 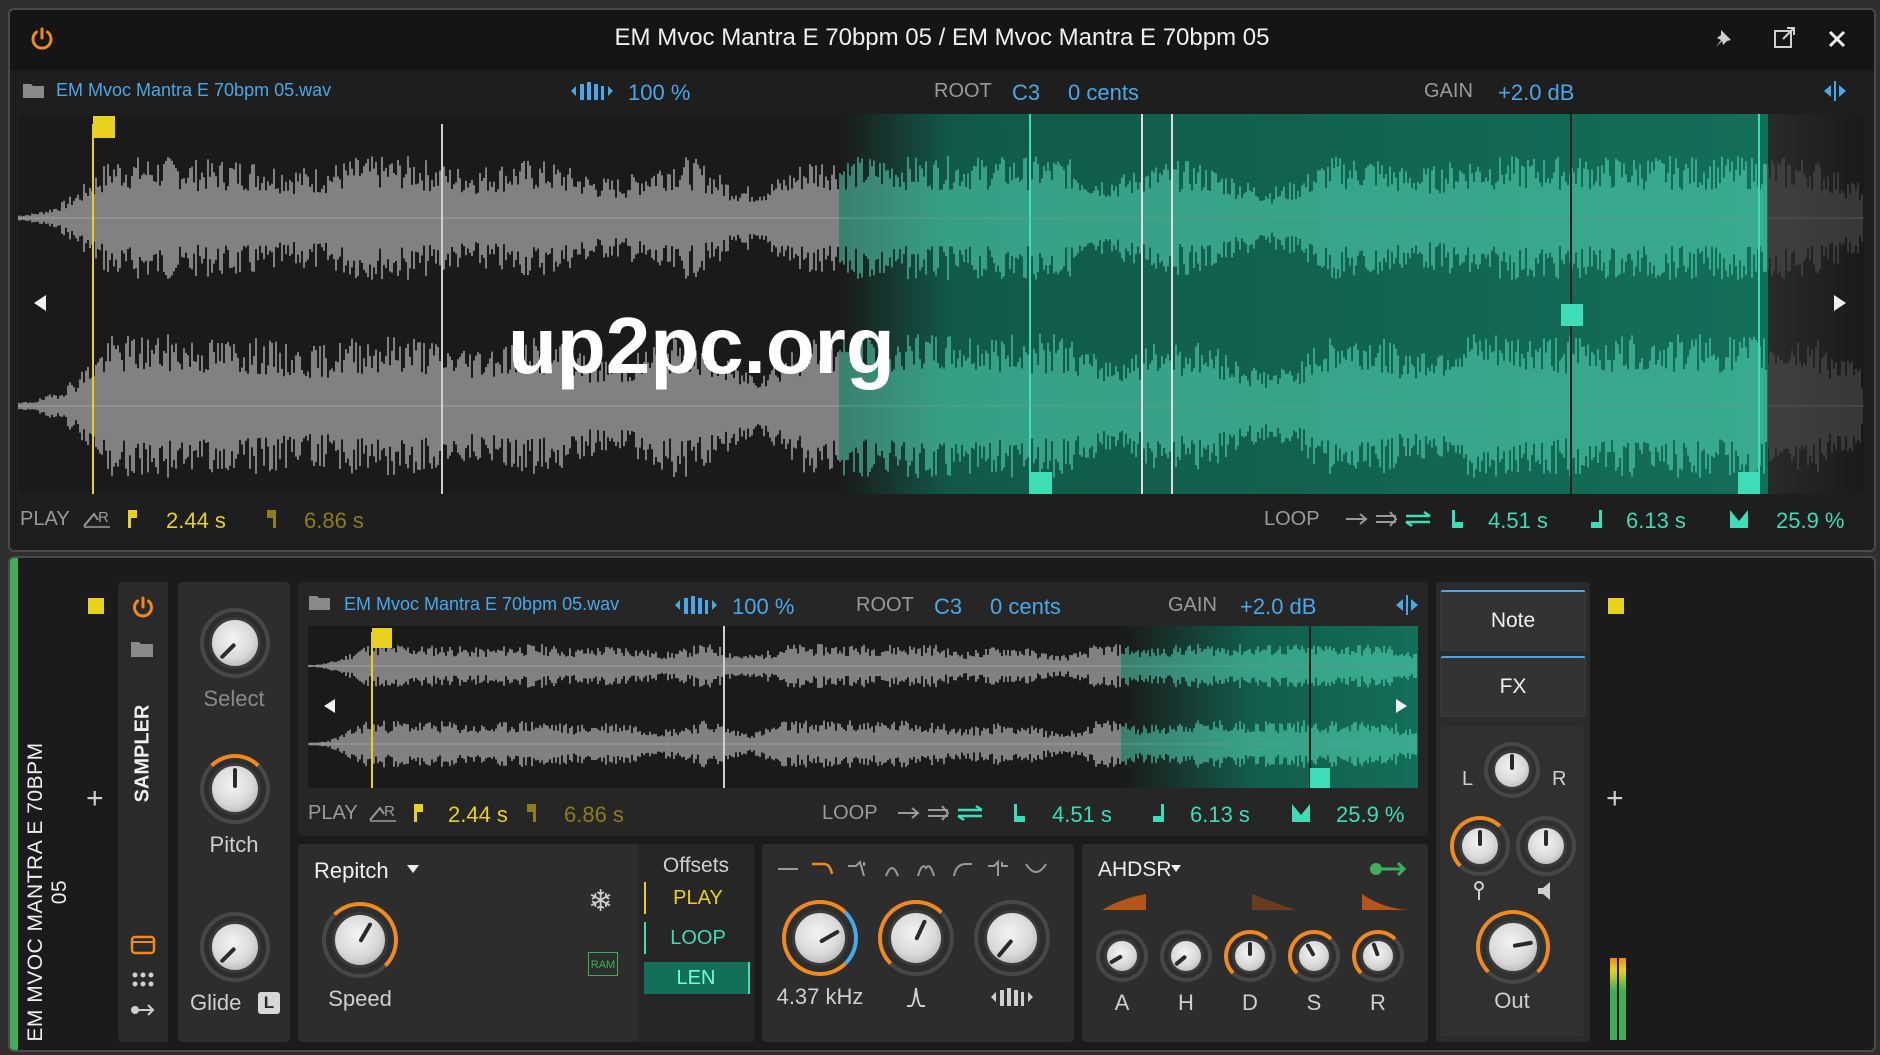 I want to click on mini-scroll-right-icon, so click(x=1401, y=706).